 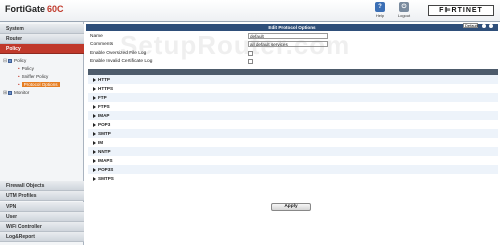 I want to click on panel-title: Edit Protocol Options, so click(x=292, y=27).